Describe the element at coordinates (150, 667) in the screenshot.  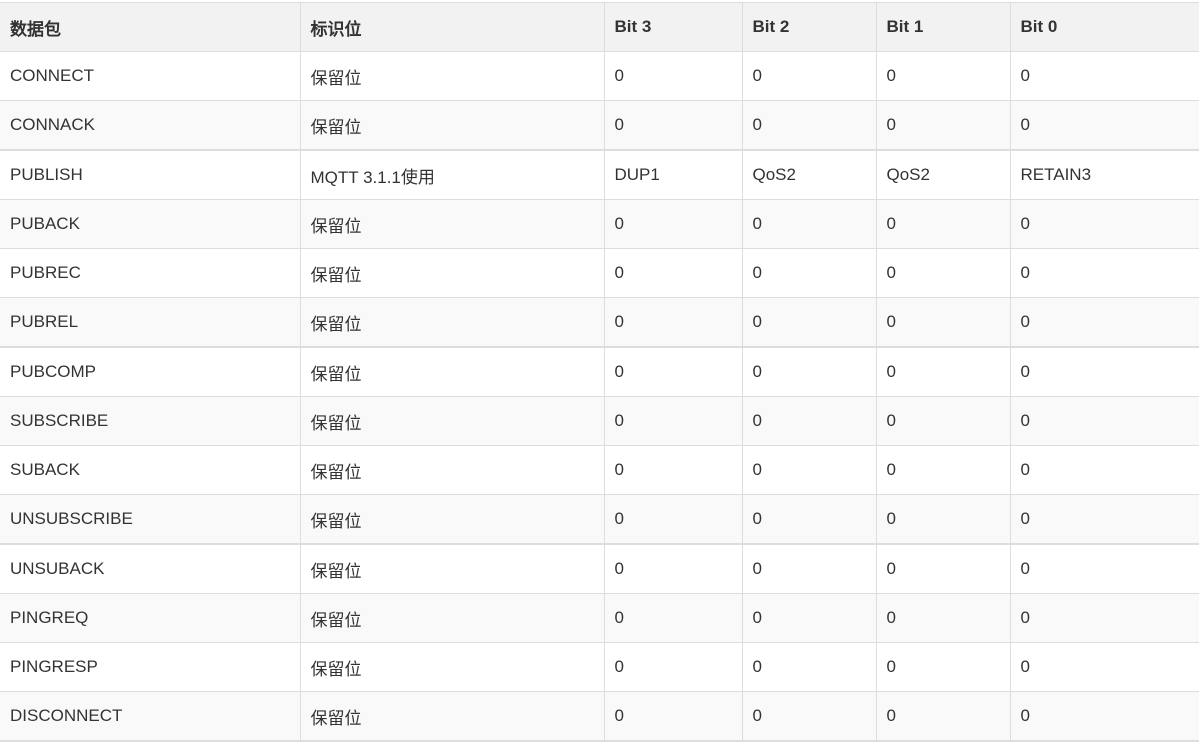
I see `cell-packet: PINGRESP` at that location.